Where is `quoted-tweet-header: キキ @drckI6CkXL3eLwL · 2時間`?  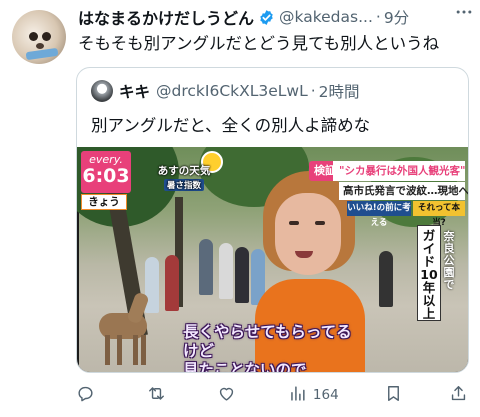
quoted-tweet-header: キキ @drckI6CkXL3eLwL · 2時間 is located at coordinates (225, 91).